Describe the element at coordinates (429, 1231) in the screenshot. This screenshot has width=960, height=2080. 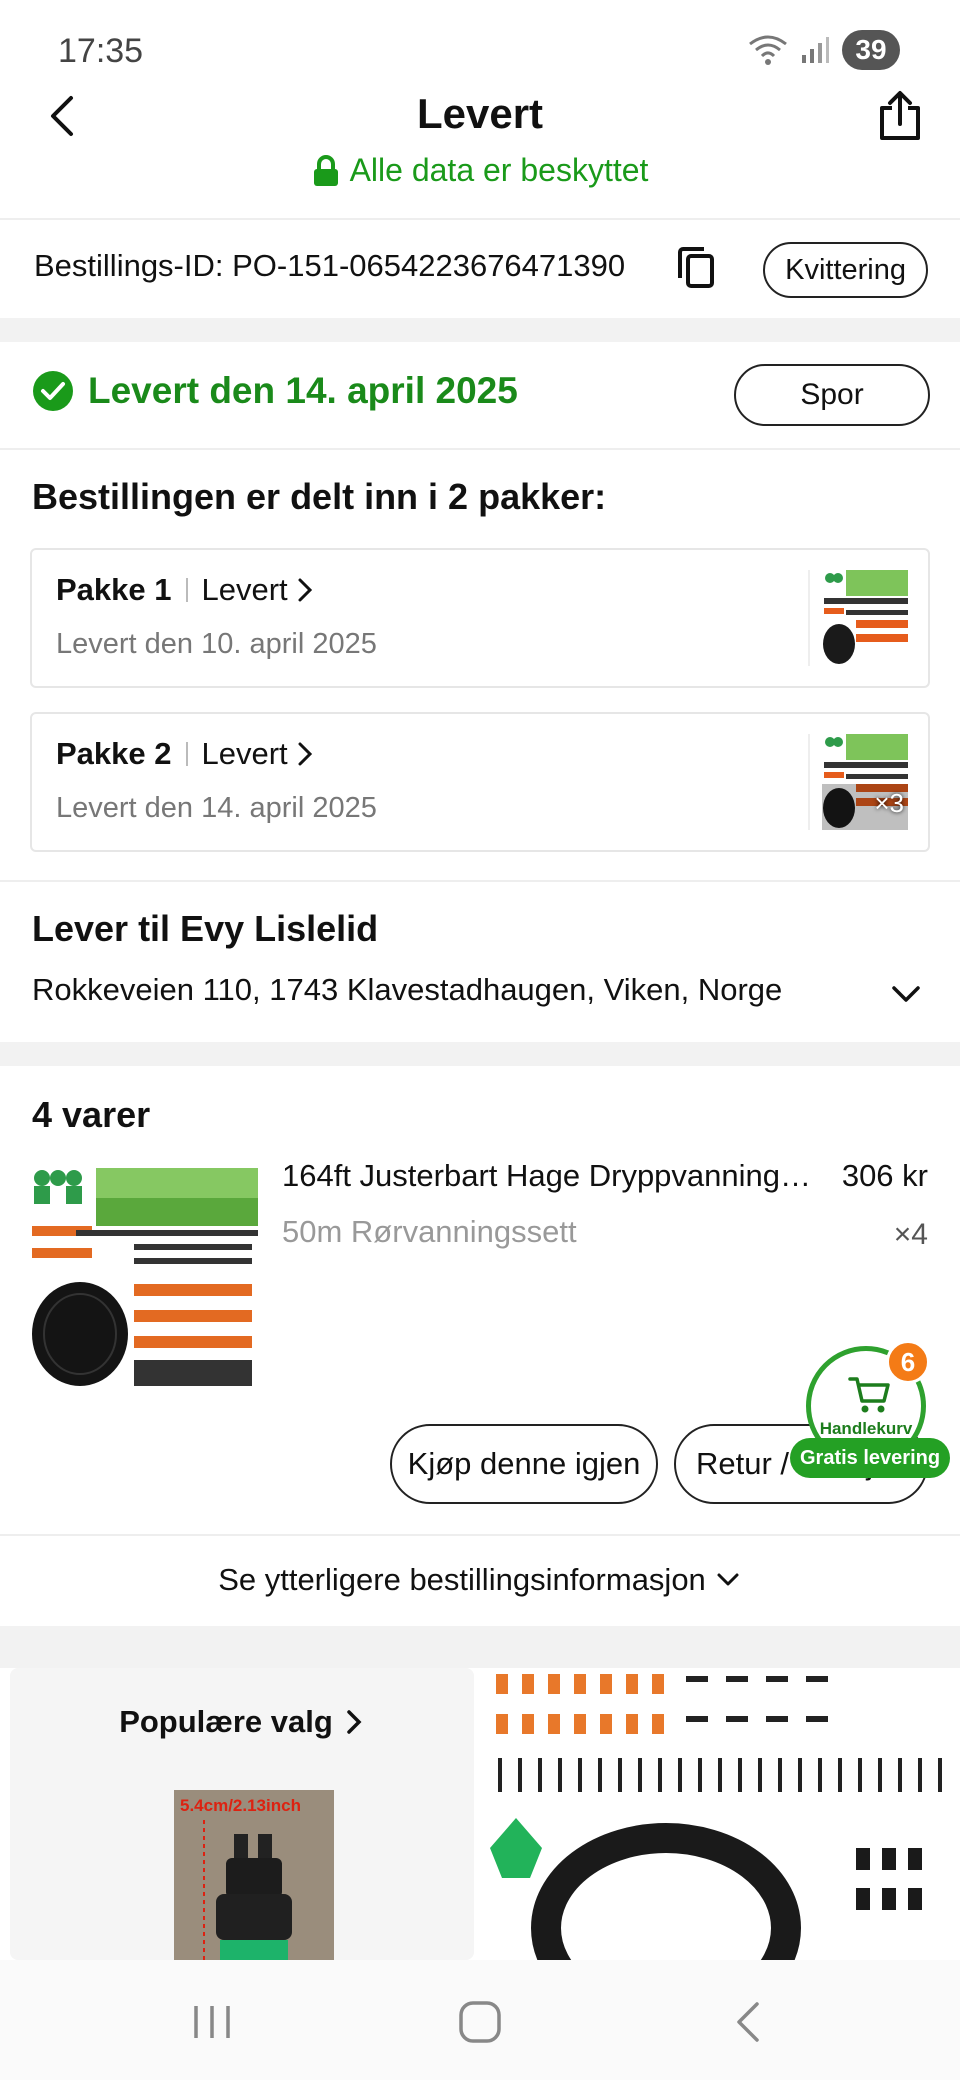
I see `product-variant: 50m Rørvanningssett` at that location.